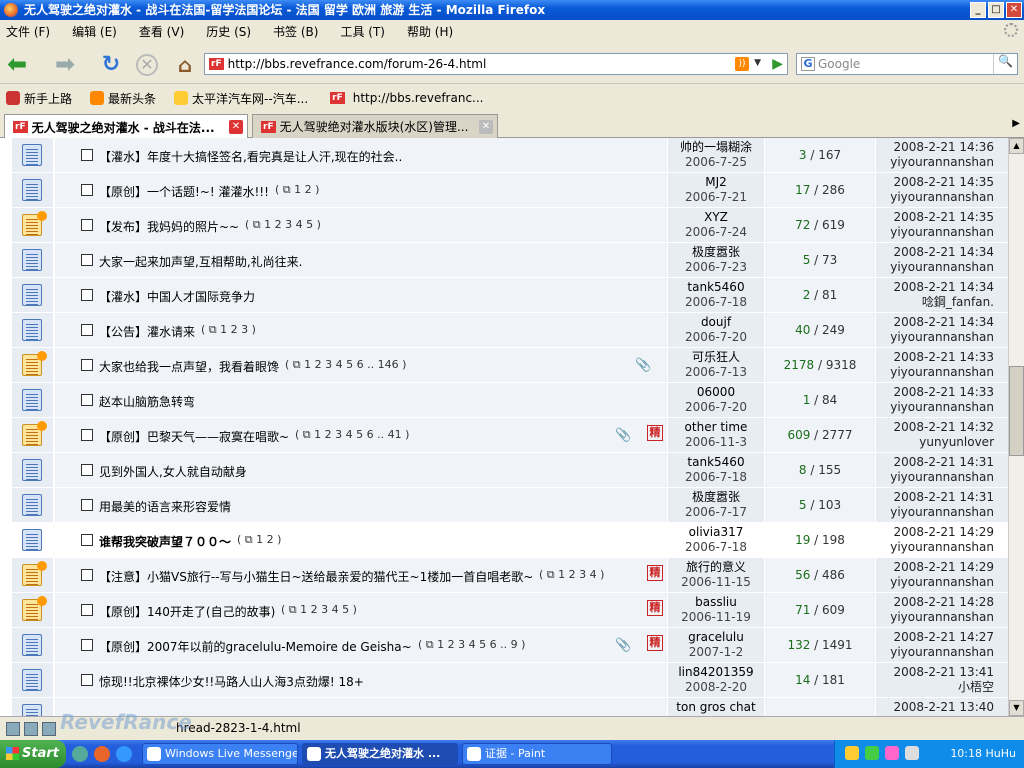  Describe the element at coordinates (716, 636) in the screenshot. I see `author-link: gracelulu` at that location.